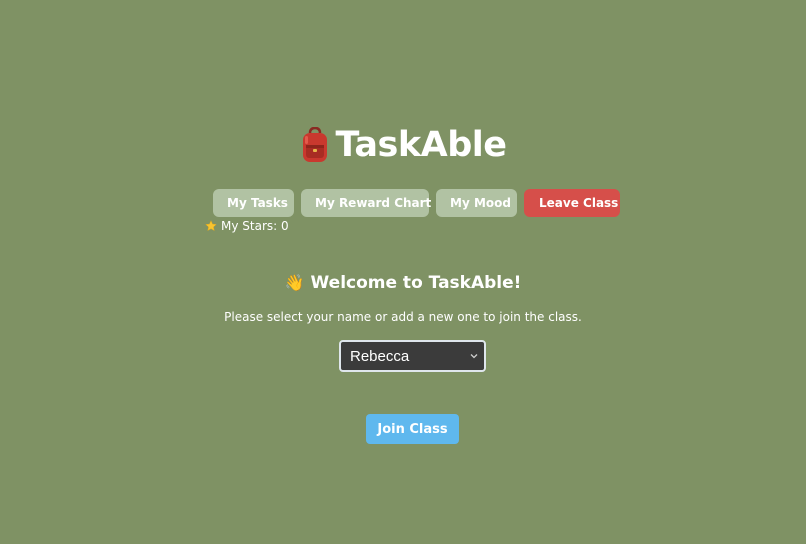  What do you see at coordinates (412, 356) in the screenshot?
I see `name-select: Rebecca` at bounding box center [412, 356].